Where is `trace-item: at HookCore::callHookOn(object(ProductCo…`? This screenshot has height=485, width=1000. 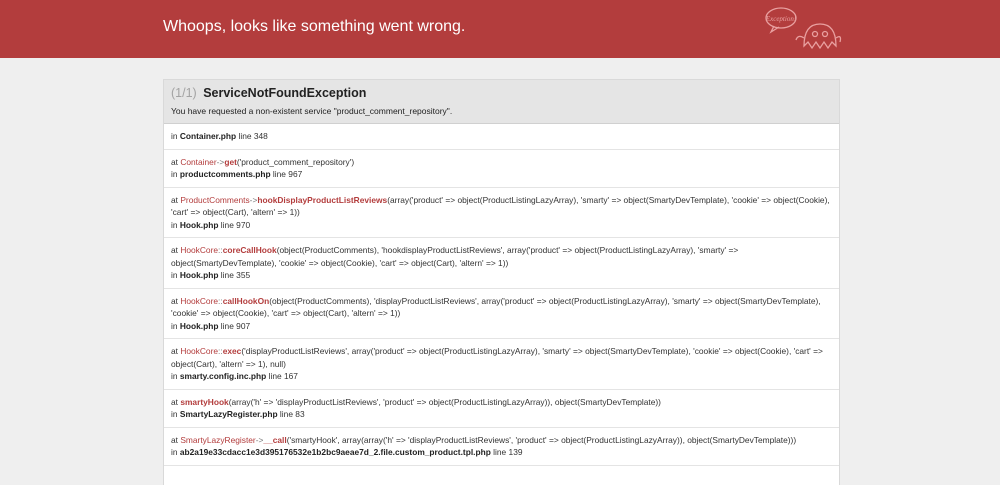
trace-item: at HookCore::callHookOn(object(ProductCo… is located at coordinates (501, 314).